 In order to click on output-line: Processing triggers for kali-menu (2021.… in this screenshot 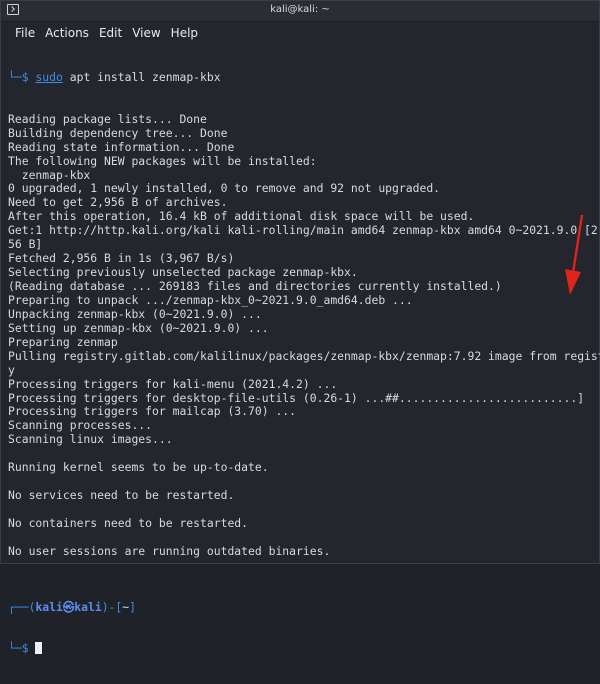, I will do `click(173, 383)`.